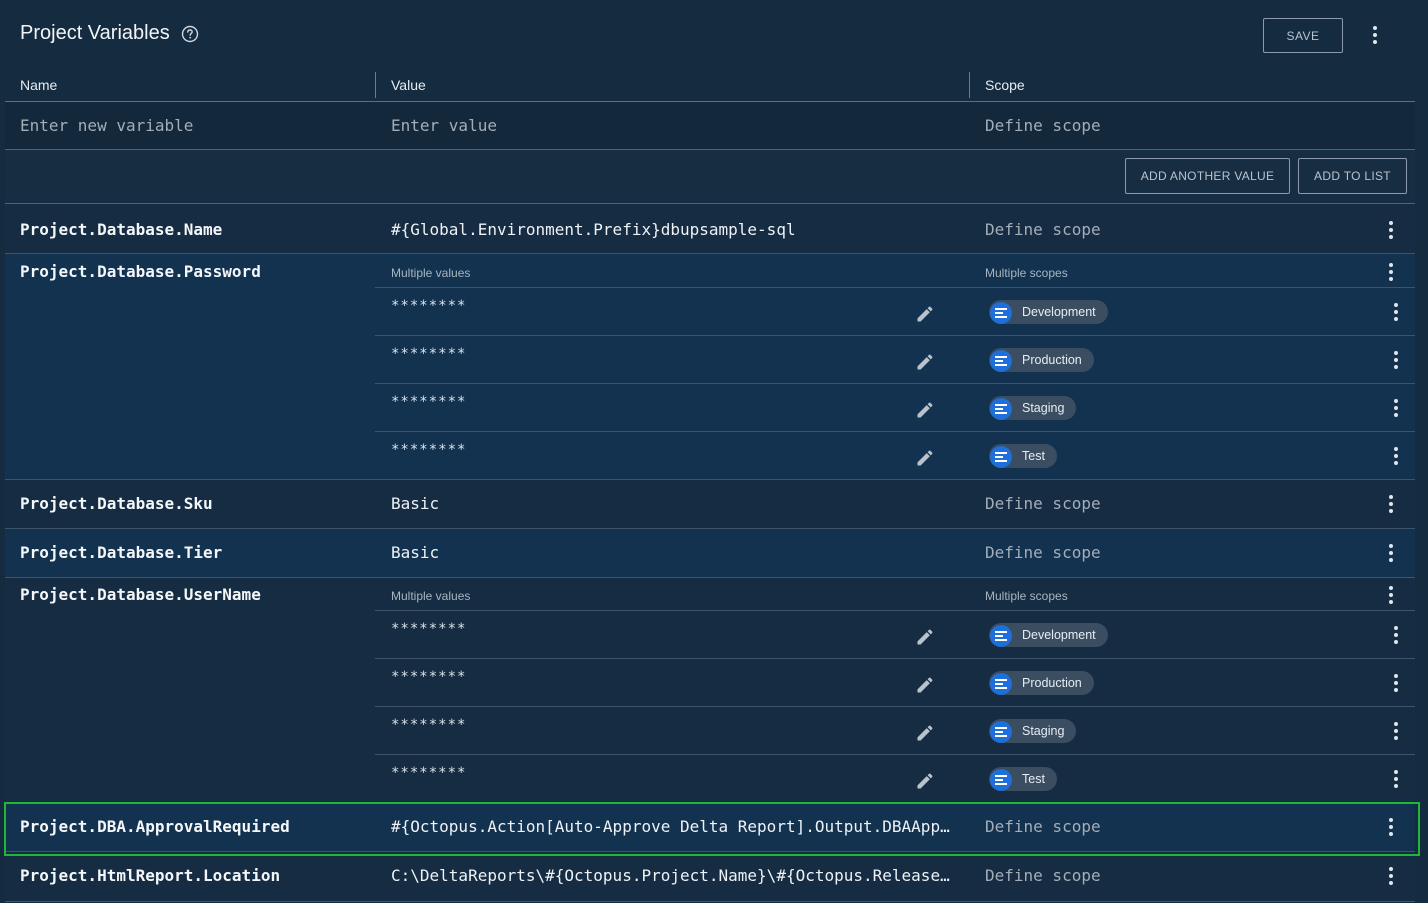 This screenshot has width=1428, height=903. Describe the element at coordinates (190, 34) in the screenshot. I see `help-circle-icon` at that location.